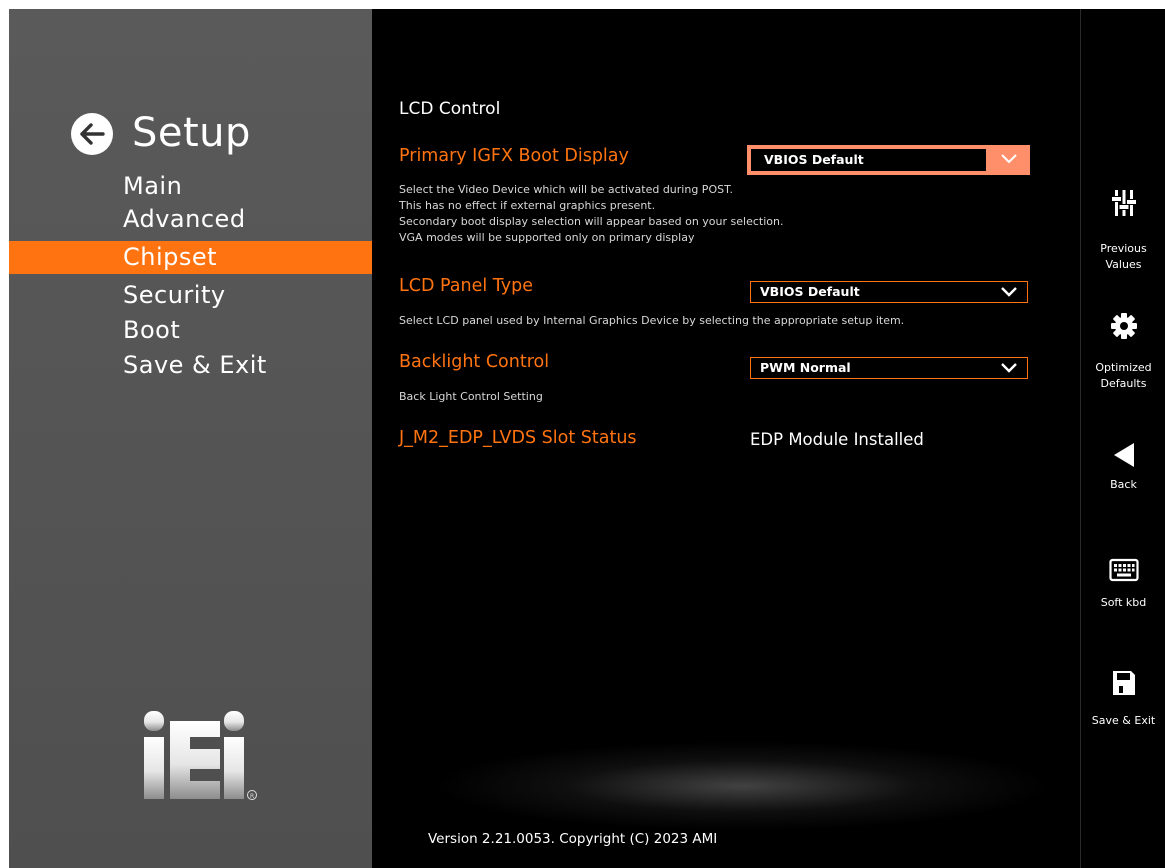 This screenshot has height=868, width=1165. I want to click on tool-label: Previous, so click(1123, 248).